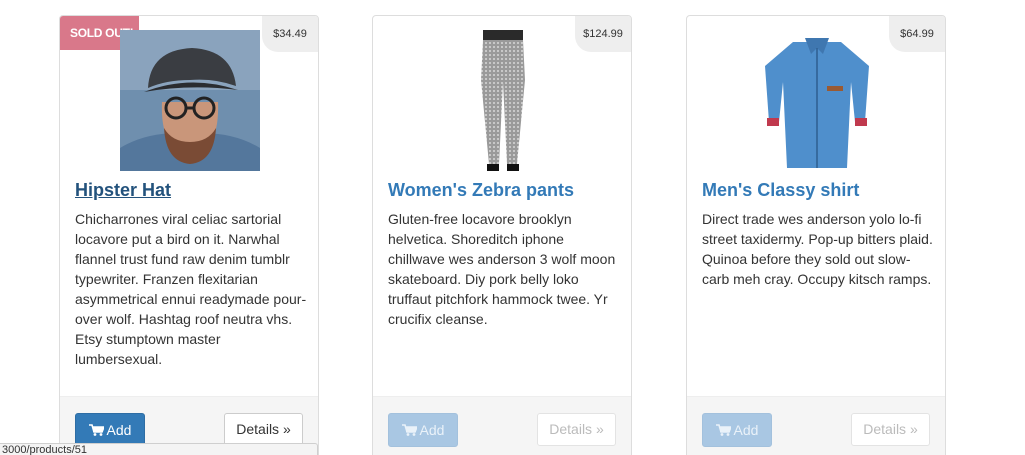 The width and height of the screenshot is (1025, 455). Describe the element at coordinates (159, 449) in the screenshot. I see `status-bar-url: 3000/products/51` at that location.